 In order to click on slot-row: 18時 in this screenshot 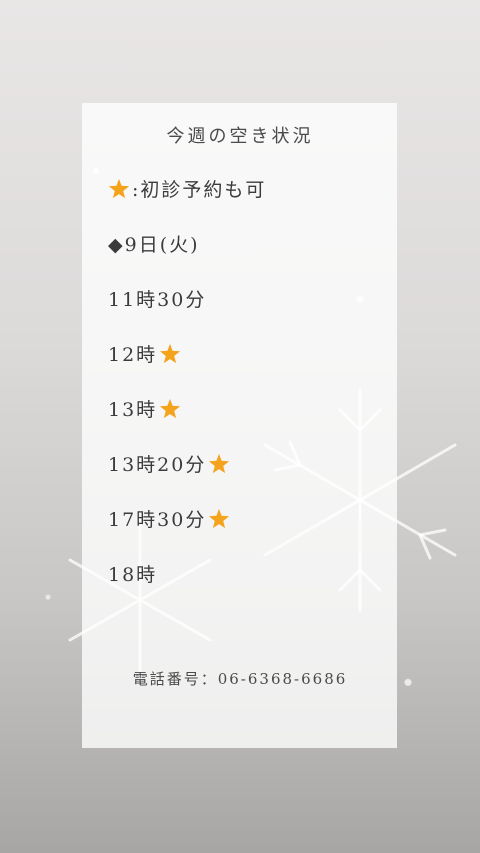, I will do `click(132, 573)`.